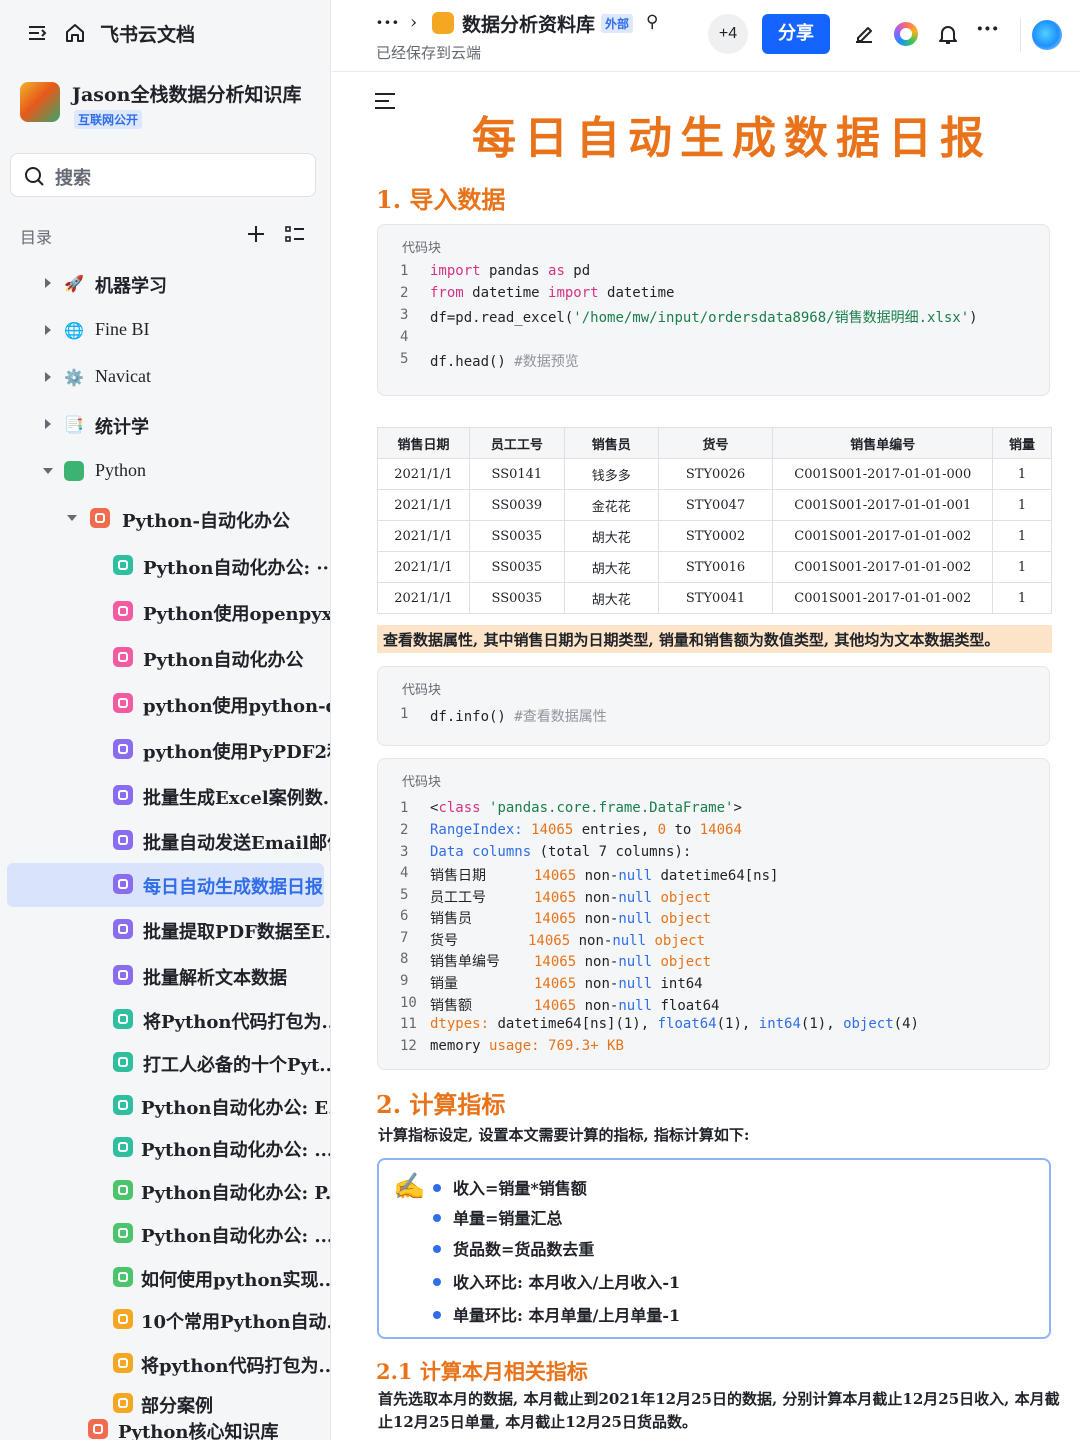 The image size is (1080, 1440). I want to click on sidebar-item-label: Fine BI, so click(122, 329).